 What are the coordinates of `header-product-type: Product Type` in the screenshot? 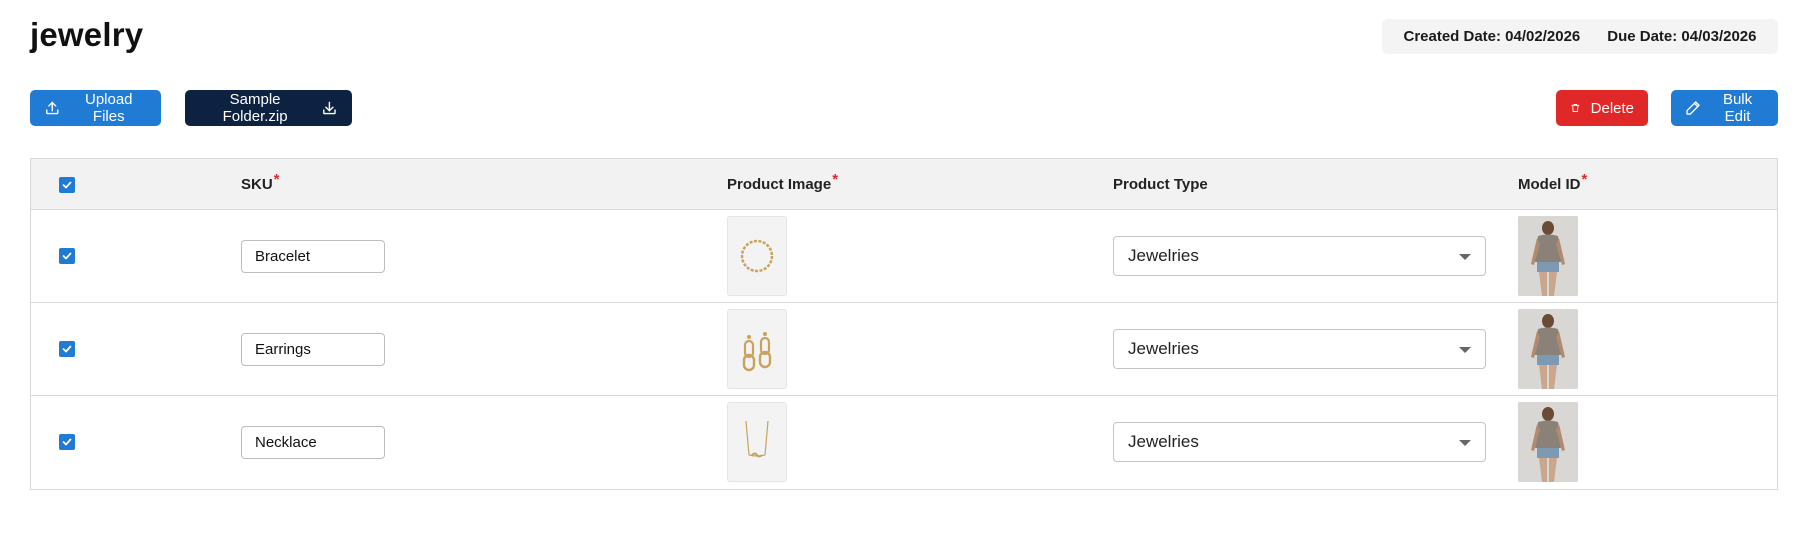 It's located at (1160, 184).